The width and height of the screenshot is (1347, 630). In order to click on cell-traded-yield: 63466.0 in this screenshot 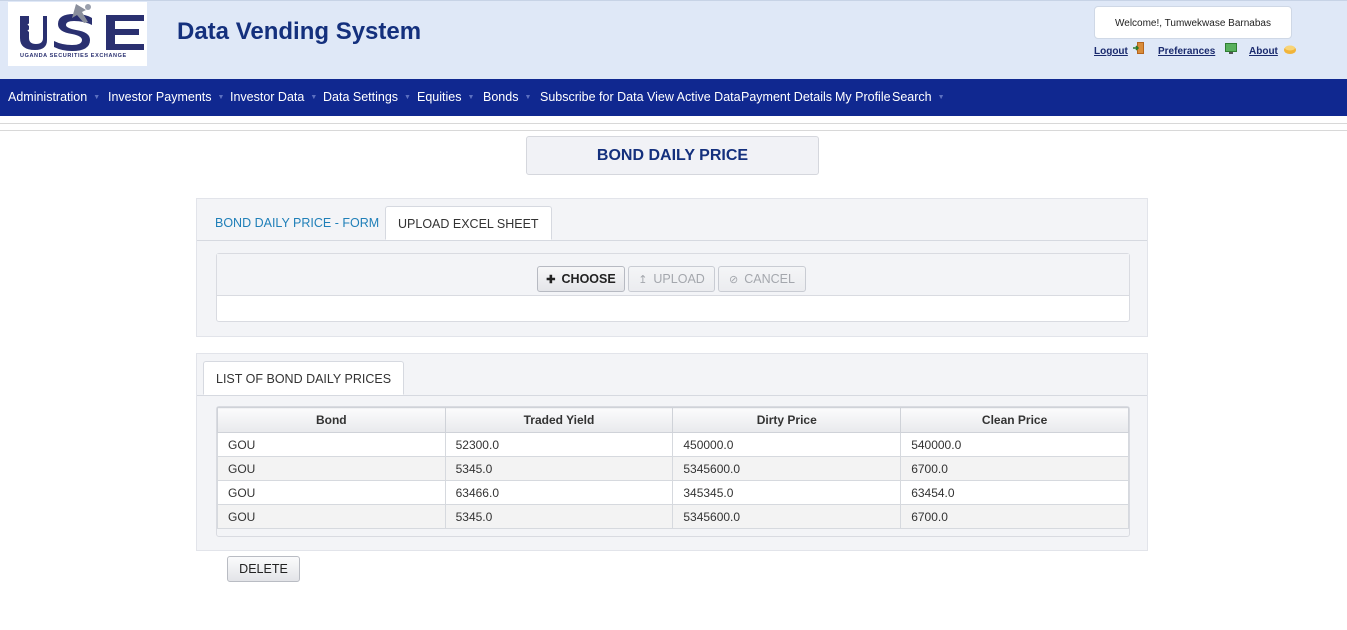, I will do `click(559, 492)`.